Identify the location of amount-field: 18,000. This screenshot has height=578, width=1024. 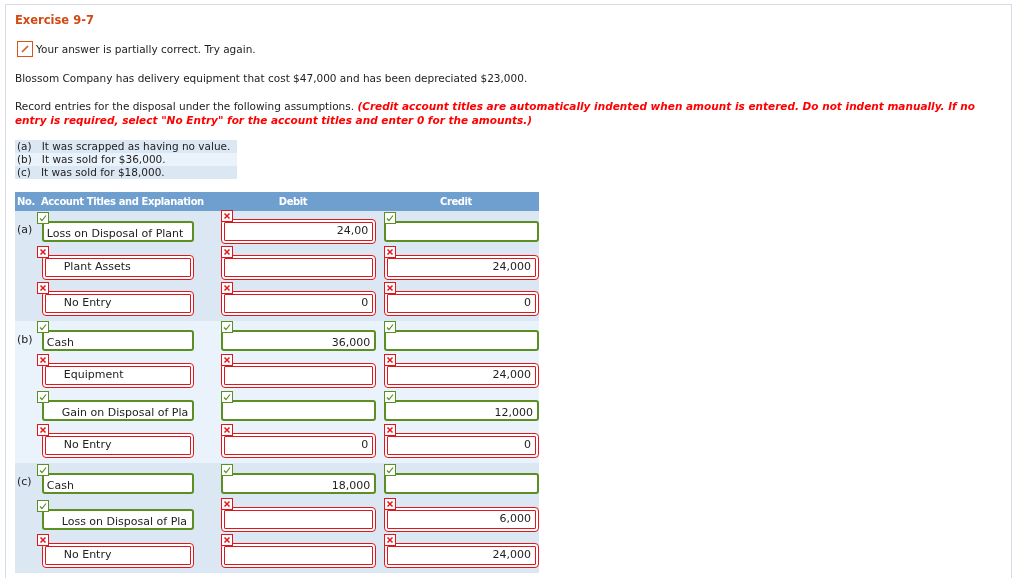
(299, 483).